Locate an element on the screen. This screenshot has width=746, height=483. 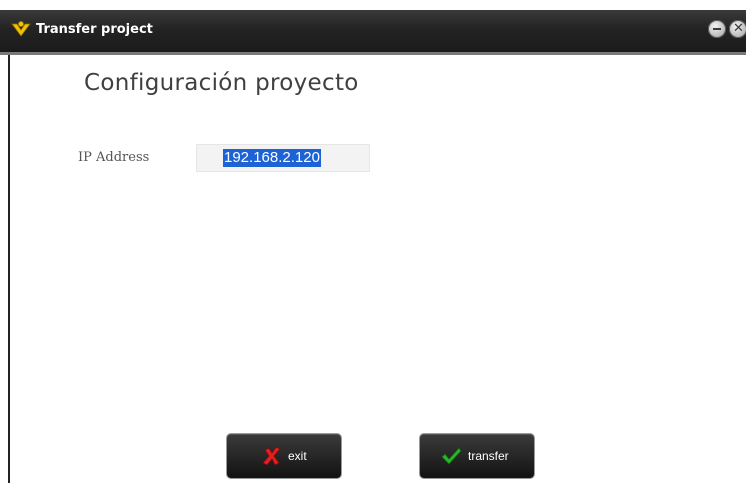
window-title: Transfer project is located at coordinates (94, 29).